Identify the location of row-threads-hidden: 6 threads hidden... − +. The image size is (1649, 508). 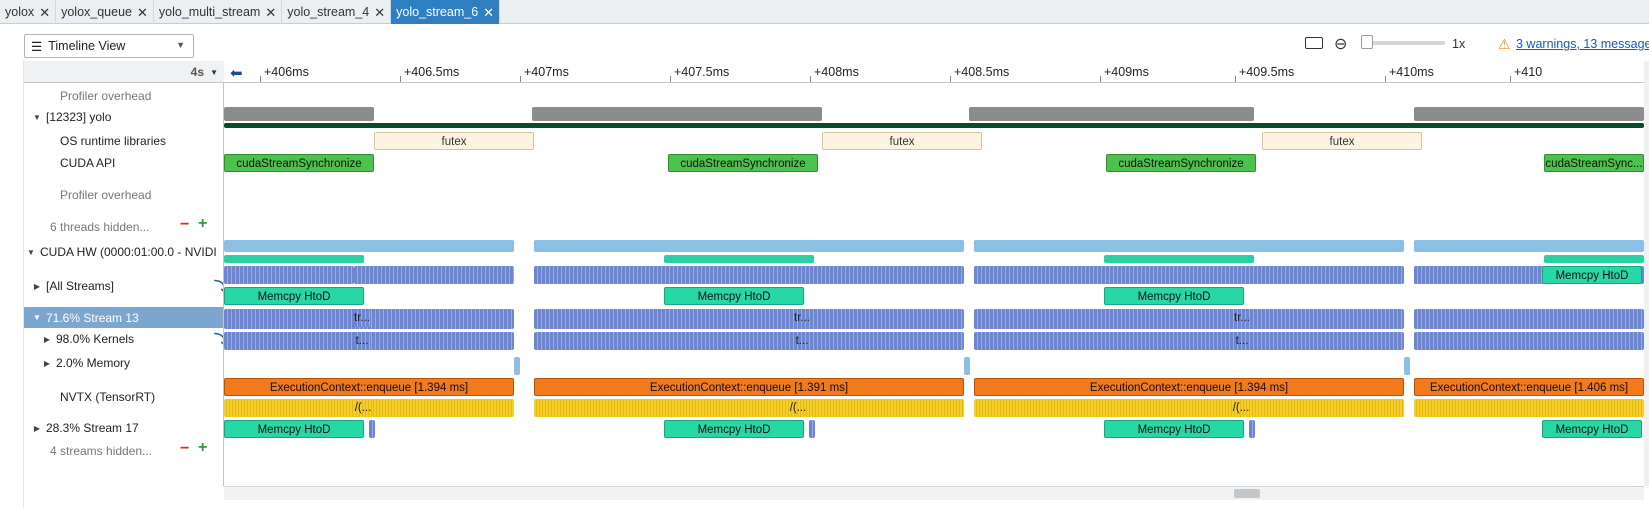
(123, 225).